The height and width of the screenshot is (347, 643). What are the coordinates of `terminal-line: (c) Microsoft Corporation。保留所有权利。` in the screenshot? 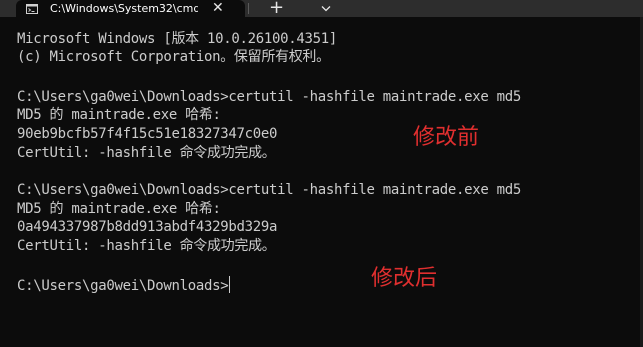 It's located at (173, 57).